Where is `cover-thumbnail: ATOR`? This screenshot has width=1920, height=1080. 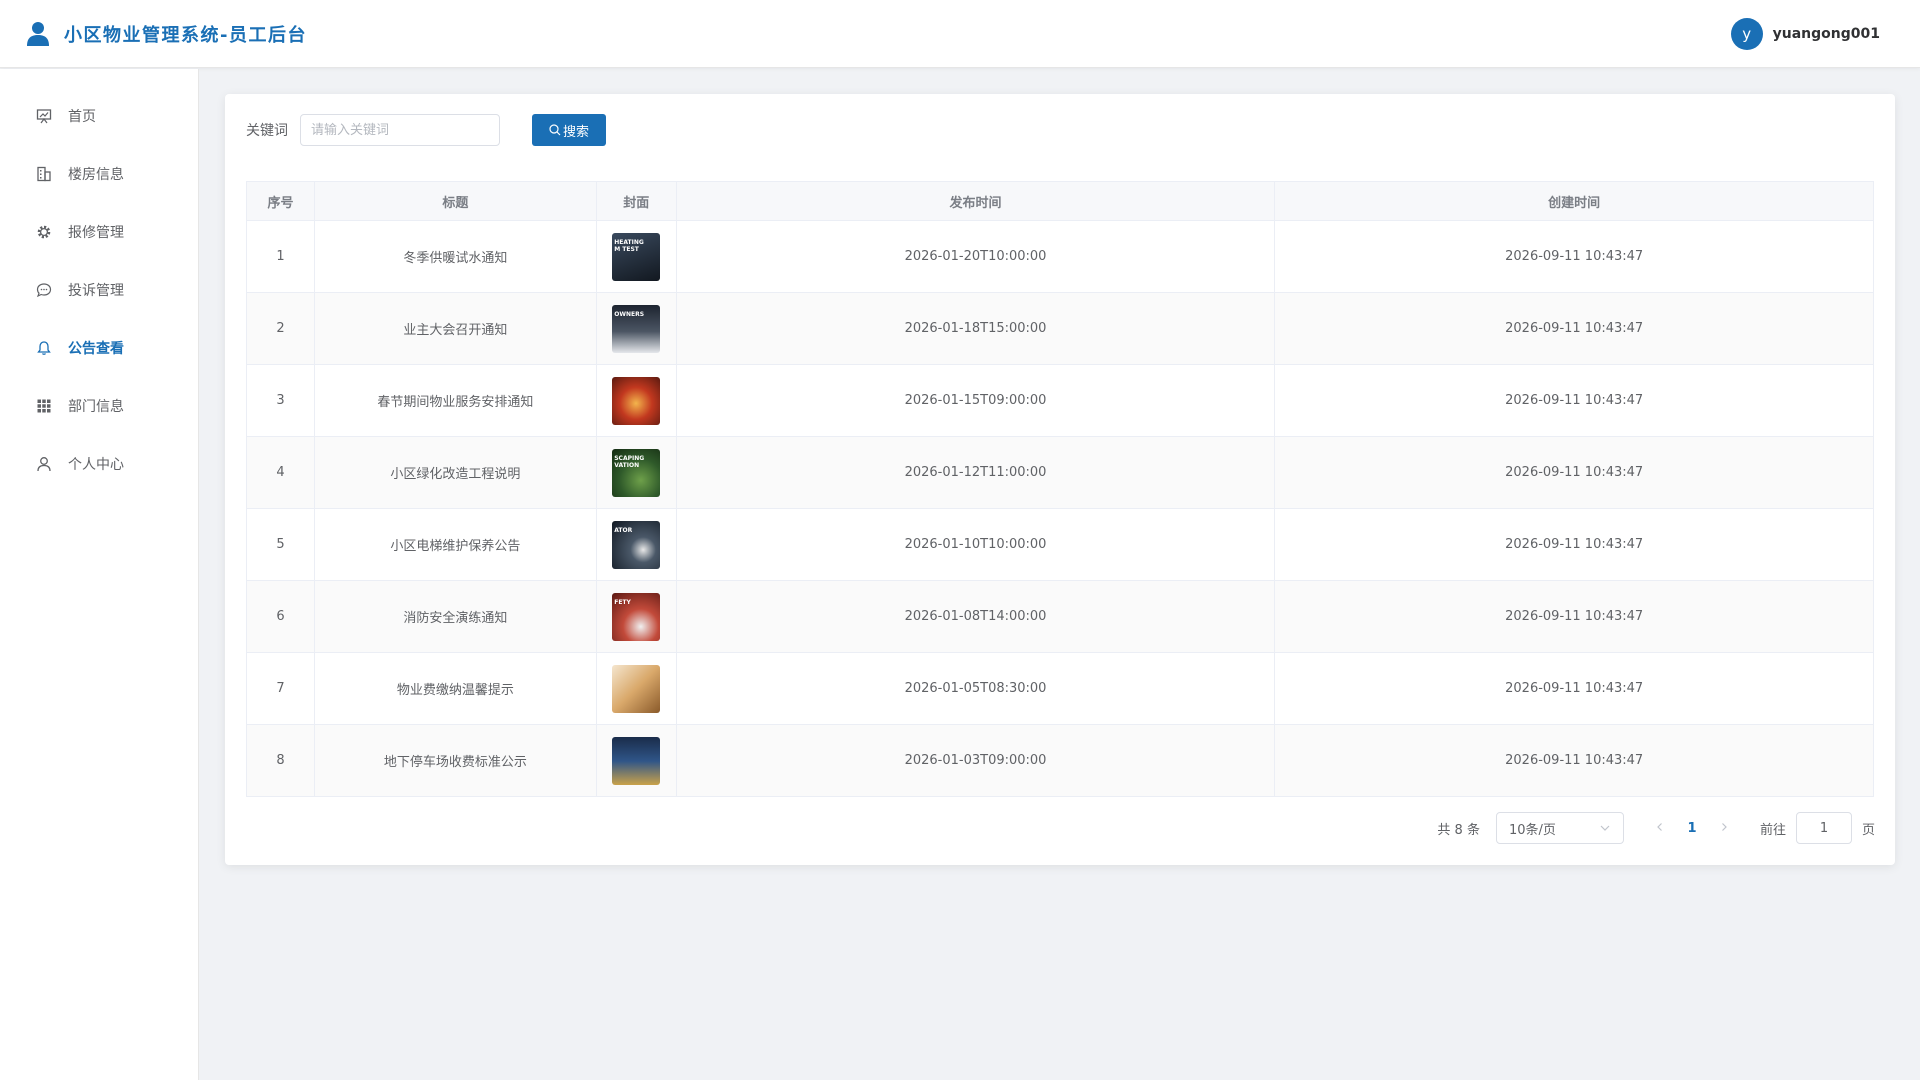 cover-thumbnail: ATOR is located at coordinates (636, 544).